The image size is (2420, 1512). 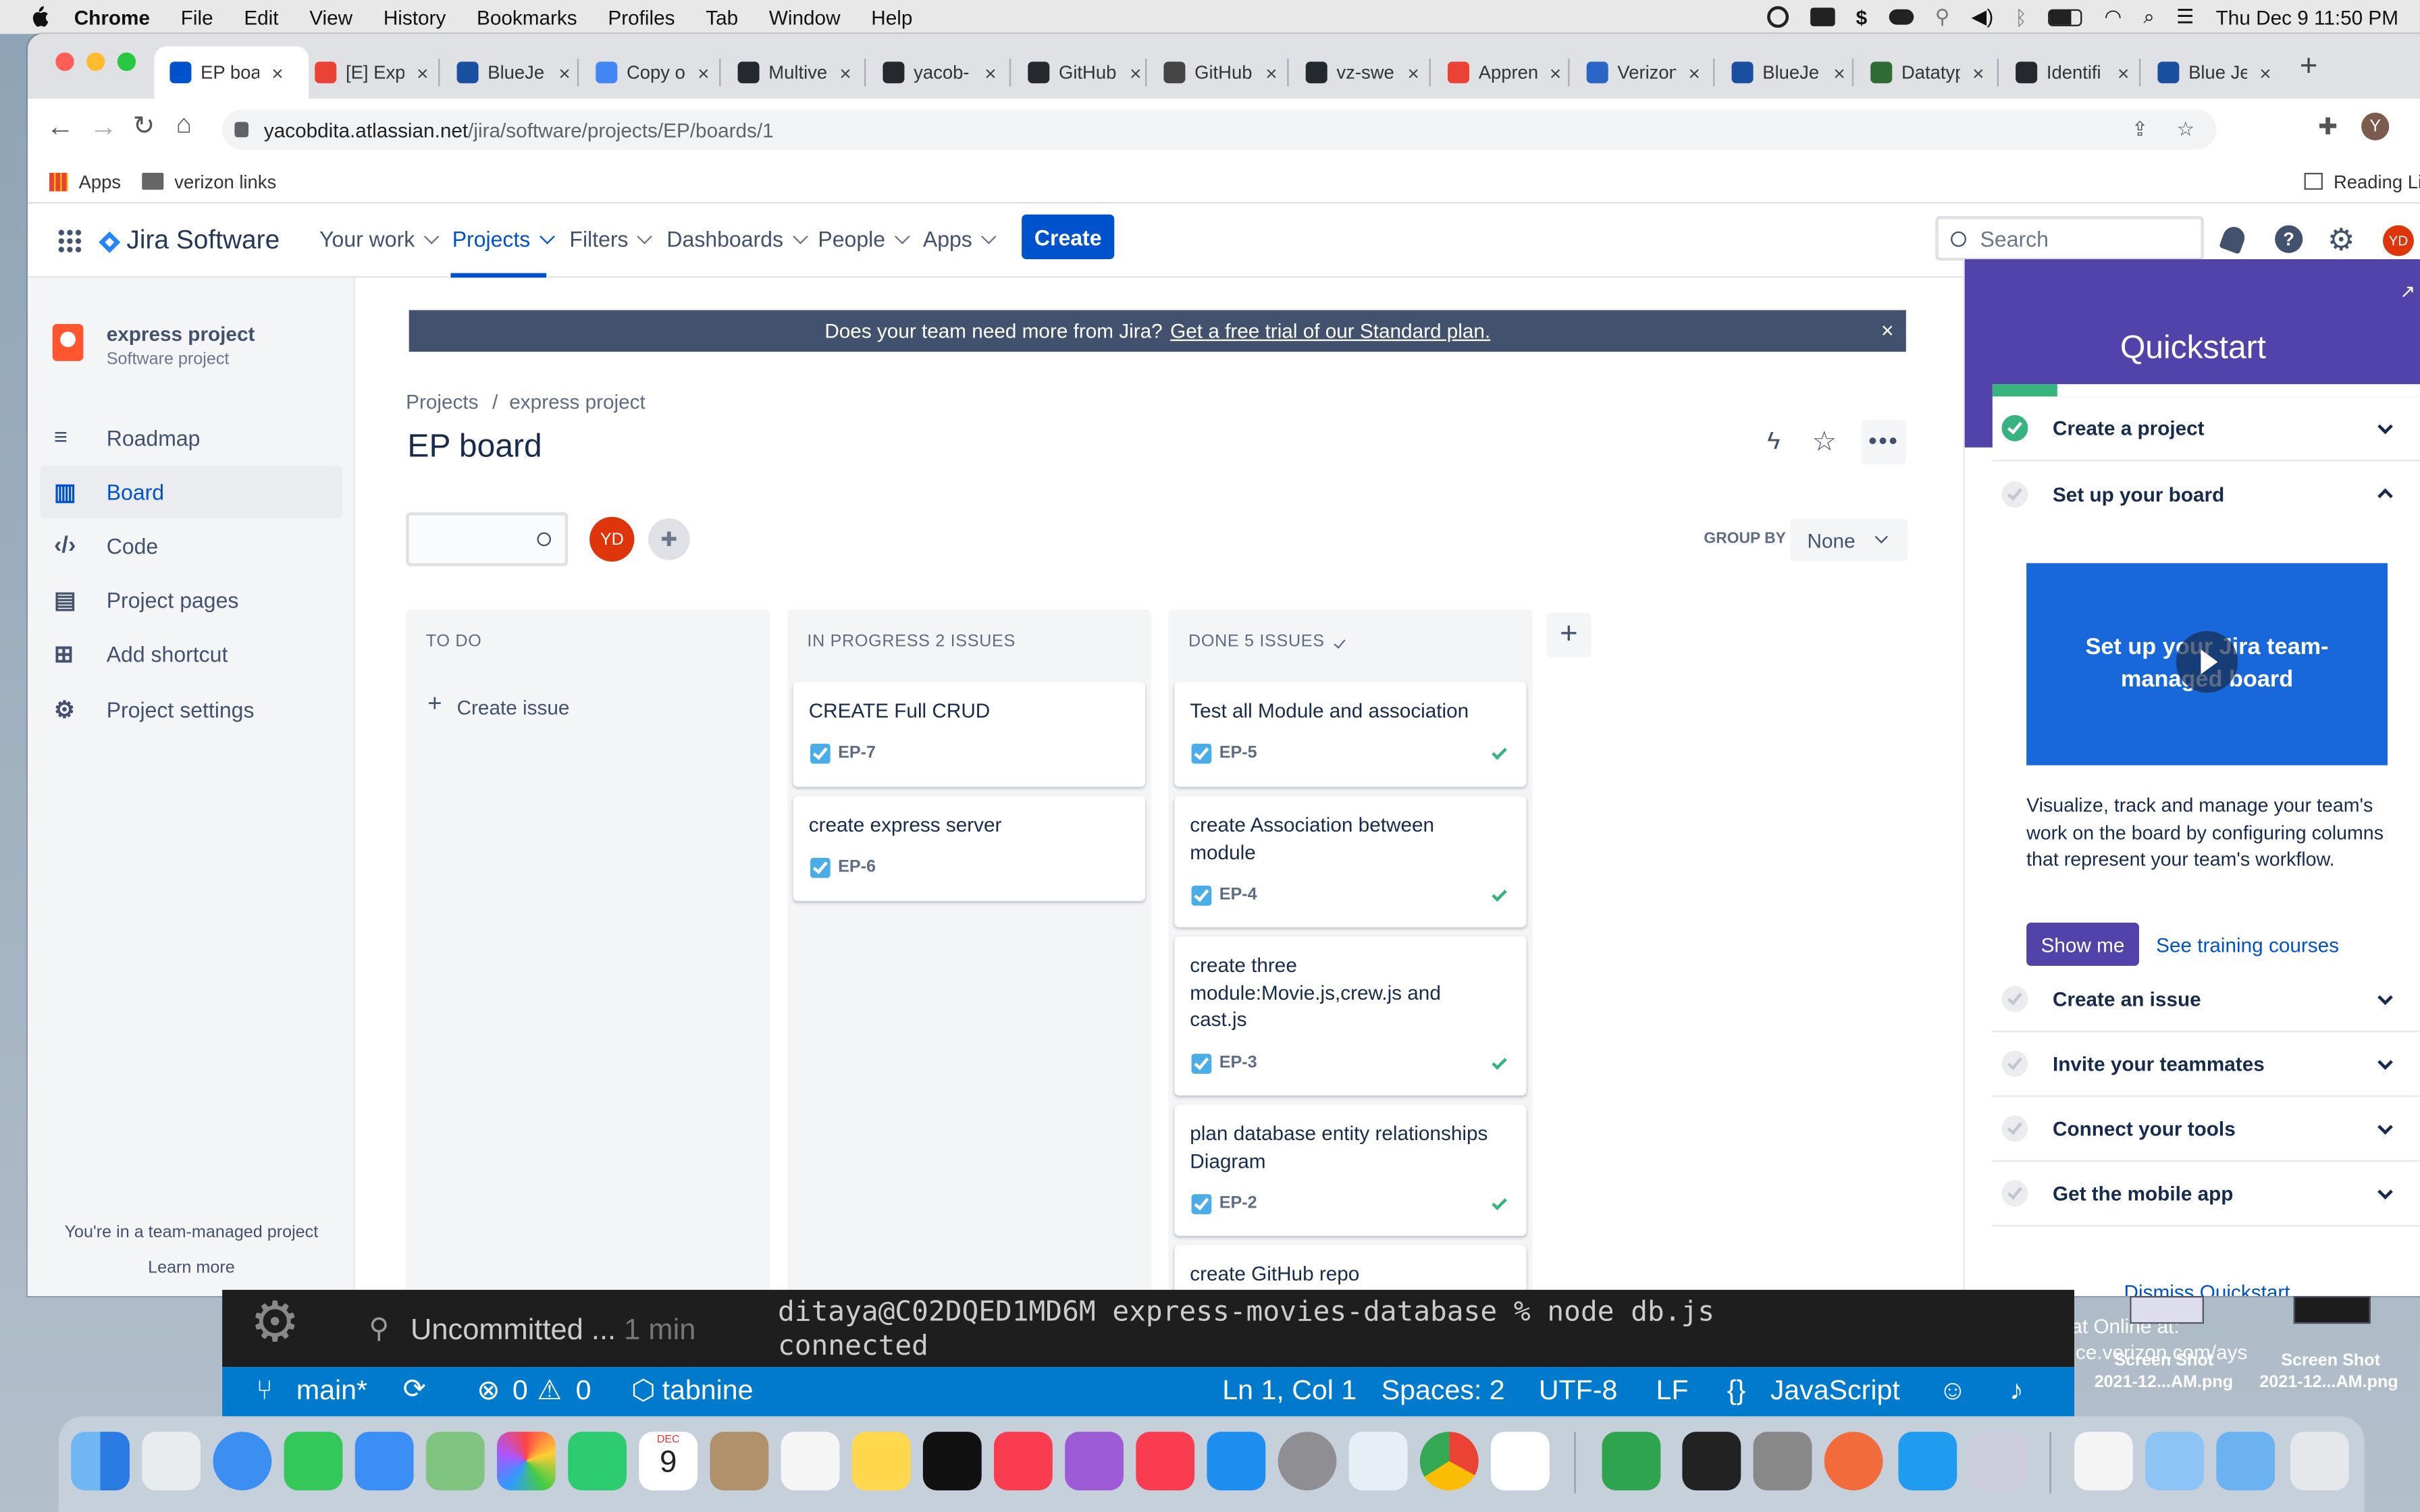 What do you see at coordinates (60, 127) in the screenshot?
I see `back-icon: ←` at bounding box center [60, 127].